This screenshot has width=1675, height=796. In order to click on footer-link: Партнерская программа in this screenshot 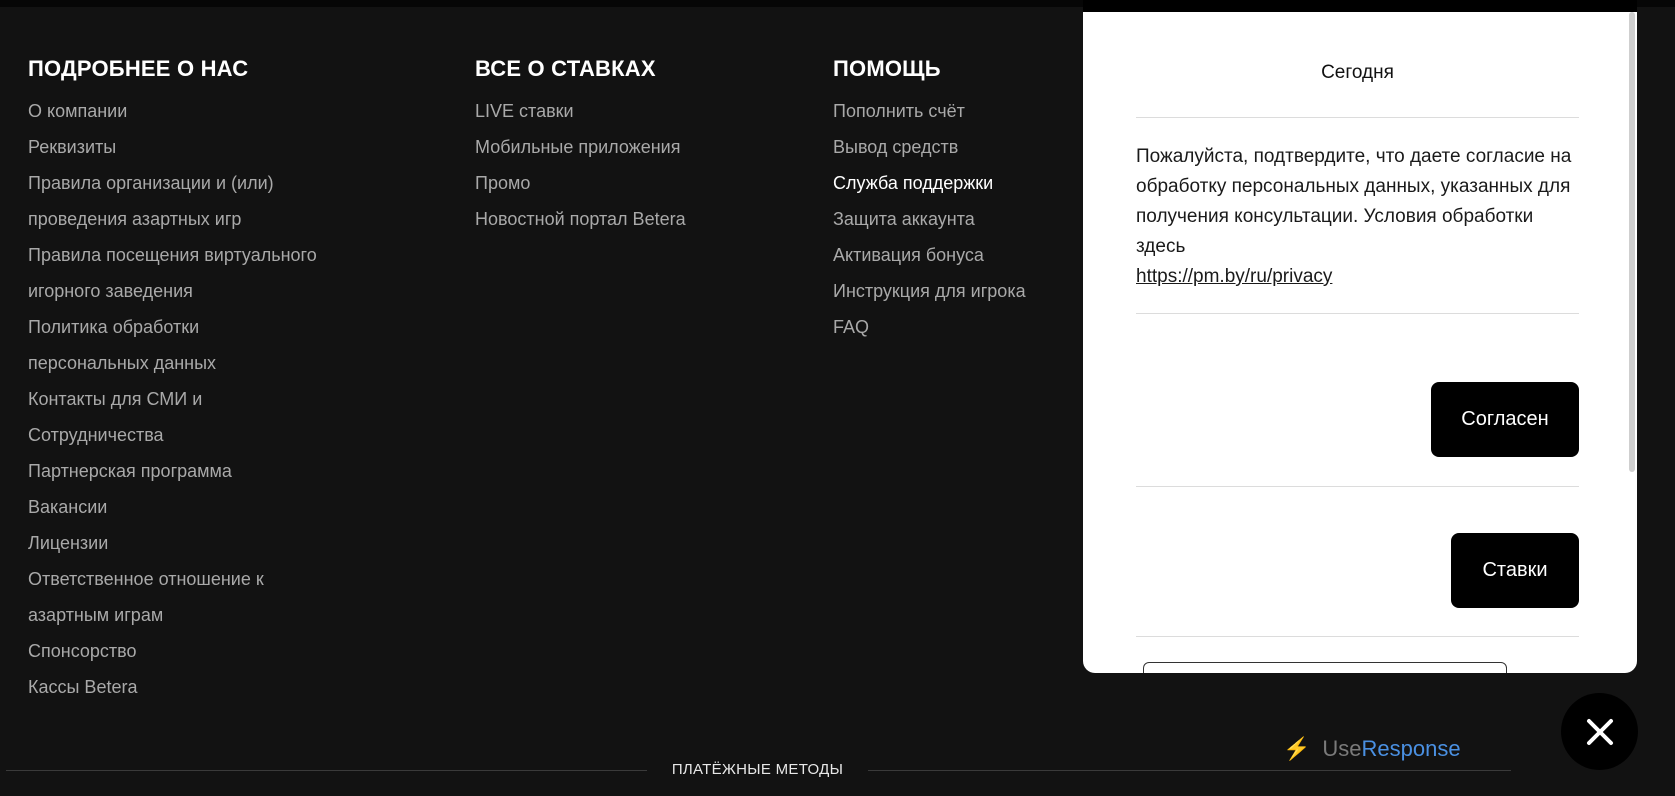, I will do `click(172, 471)`.